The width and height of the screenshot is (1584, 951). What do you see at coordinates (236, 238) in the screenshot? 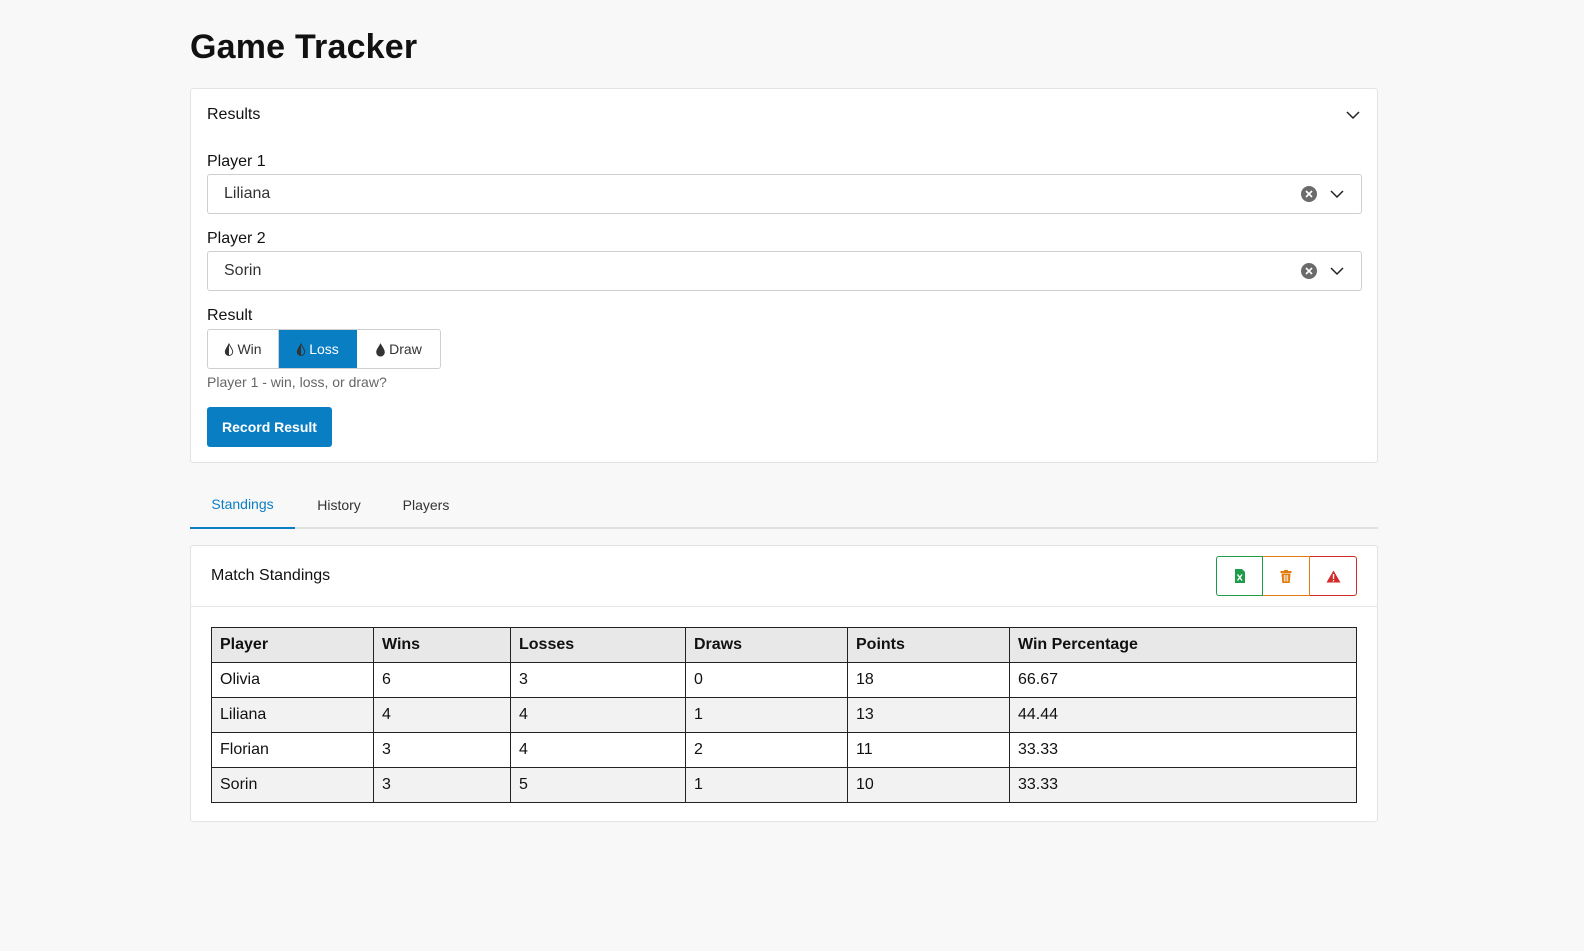
I see `player2-label: Player 2` at bounding box center [236, 238].